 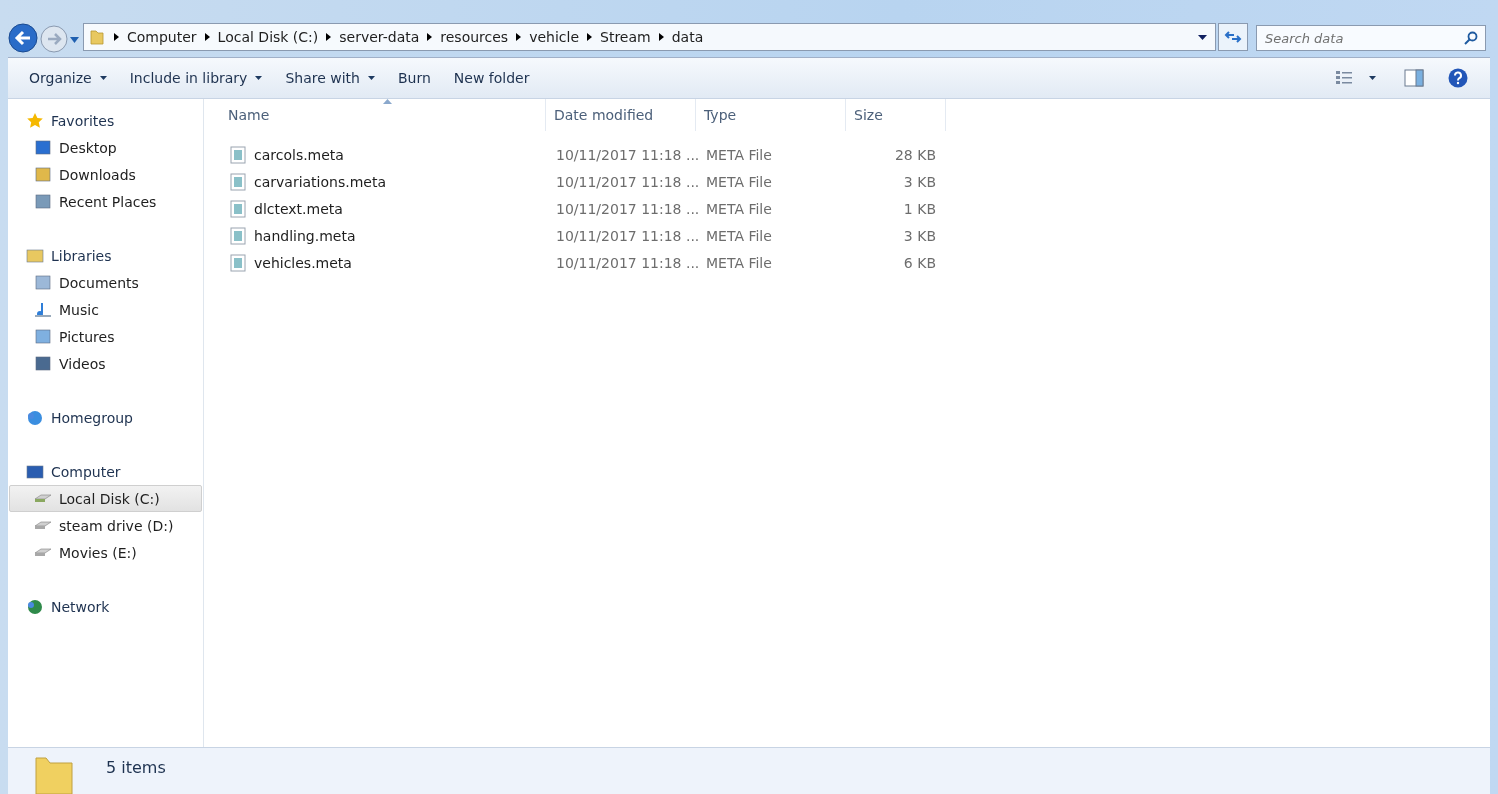 I want to click on toolbar-button: Organize, so click(x=72, y=78).